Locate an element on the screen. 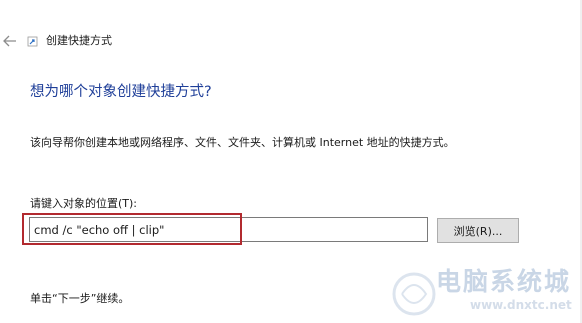 Image resolution: width=582 pixels, height=323 pixels. window-title-bar: 创建快捷方式 is located at coordinates (69, 41).